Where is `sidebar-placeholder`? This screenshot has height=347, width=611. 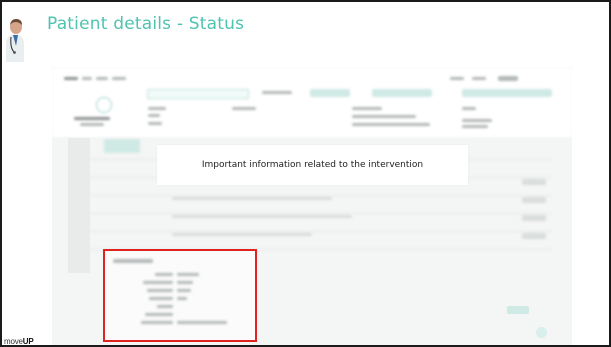 sidebar-placeholder is located at coordinates (79, 205).